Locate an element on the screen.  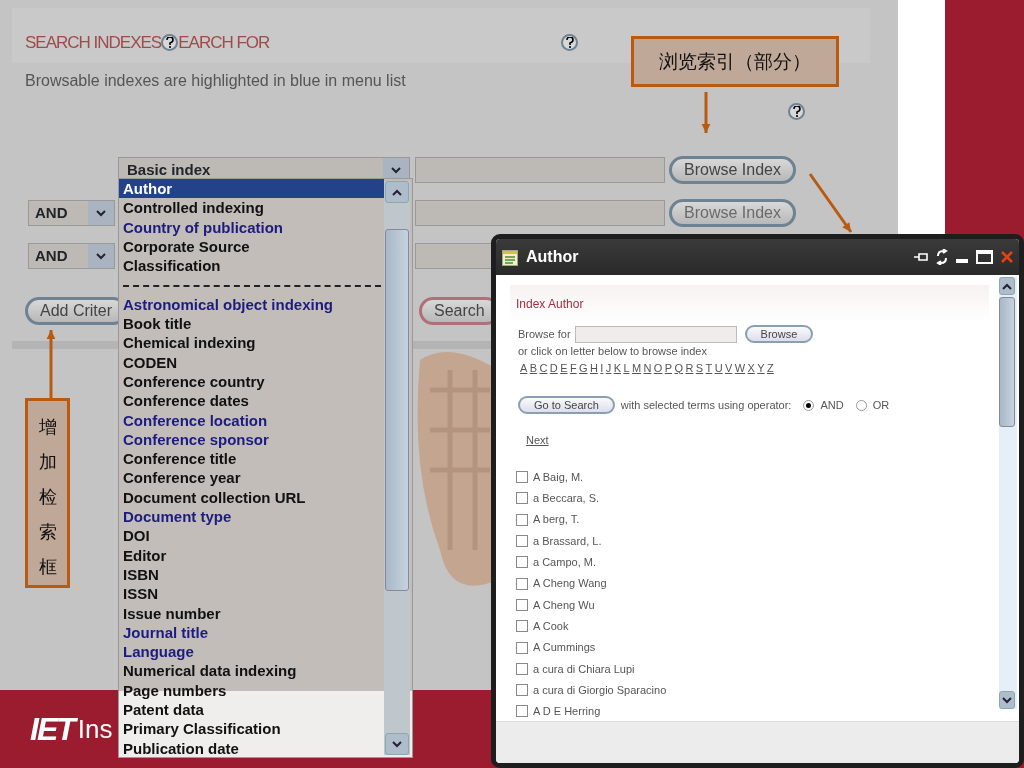
term-label: a Campo, M. is located at coordinates (564, 563).